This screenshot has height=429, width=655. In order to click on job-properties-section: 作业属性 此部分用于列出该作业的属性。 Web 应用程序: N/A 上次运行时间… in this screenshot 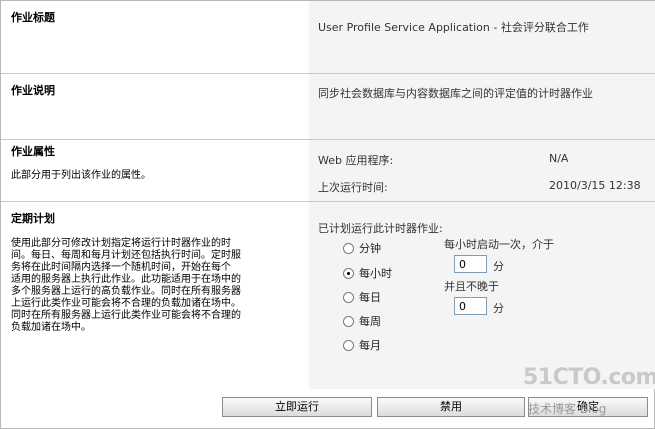, I will do `click(328, 170)`.